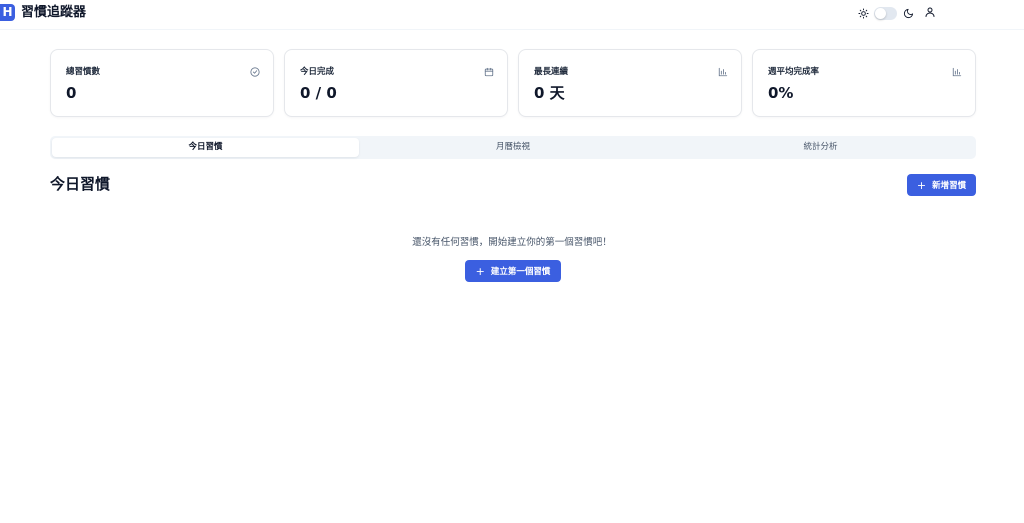  Describe the element at coordinates (794, 72) in the screenshot. I see `stat-label: 週平均完成率` at that location.